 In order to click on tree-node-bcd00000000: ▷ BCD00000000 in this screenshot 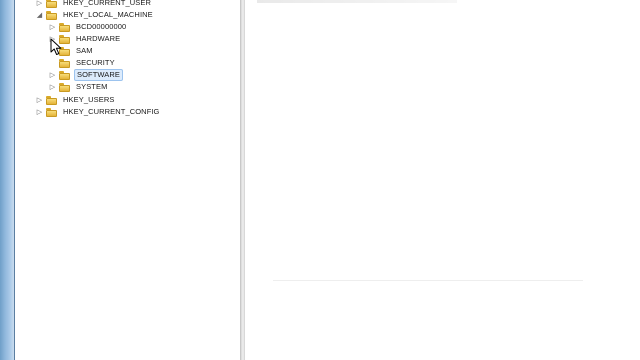, I will do `click(88, 27)`.